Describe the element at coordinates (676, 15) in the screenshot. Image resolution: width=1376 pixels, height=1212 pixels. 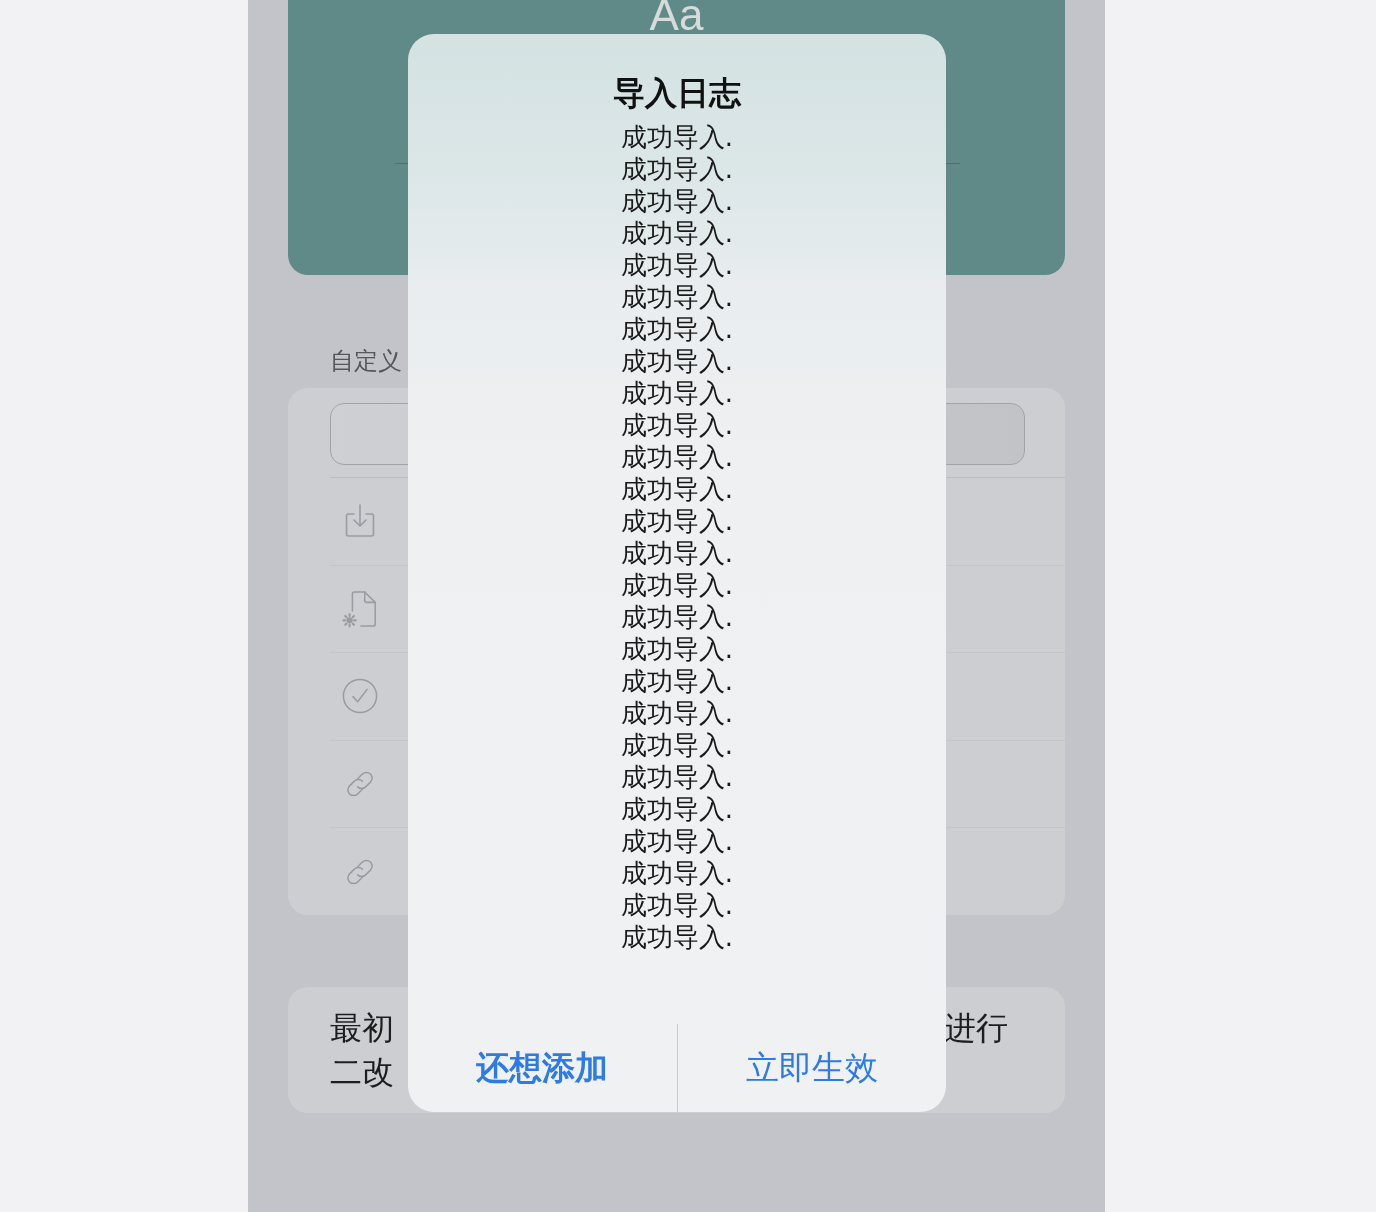
I see `font-sample-text: Aa` at that location.